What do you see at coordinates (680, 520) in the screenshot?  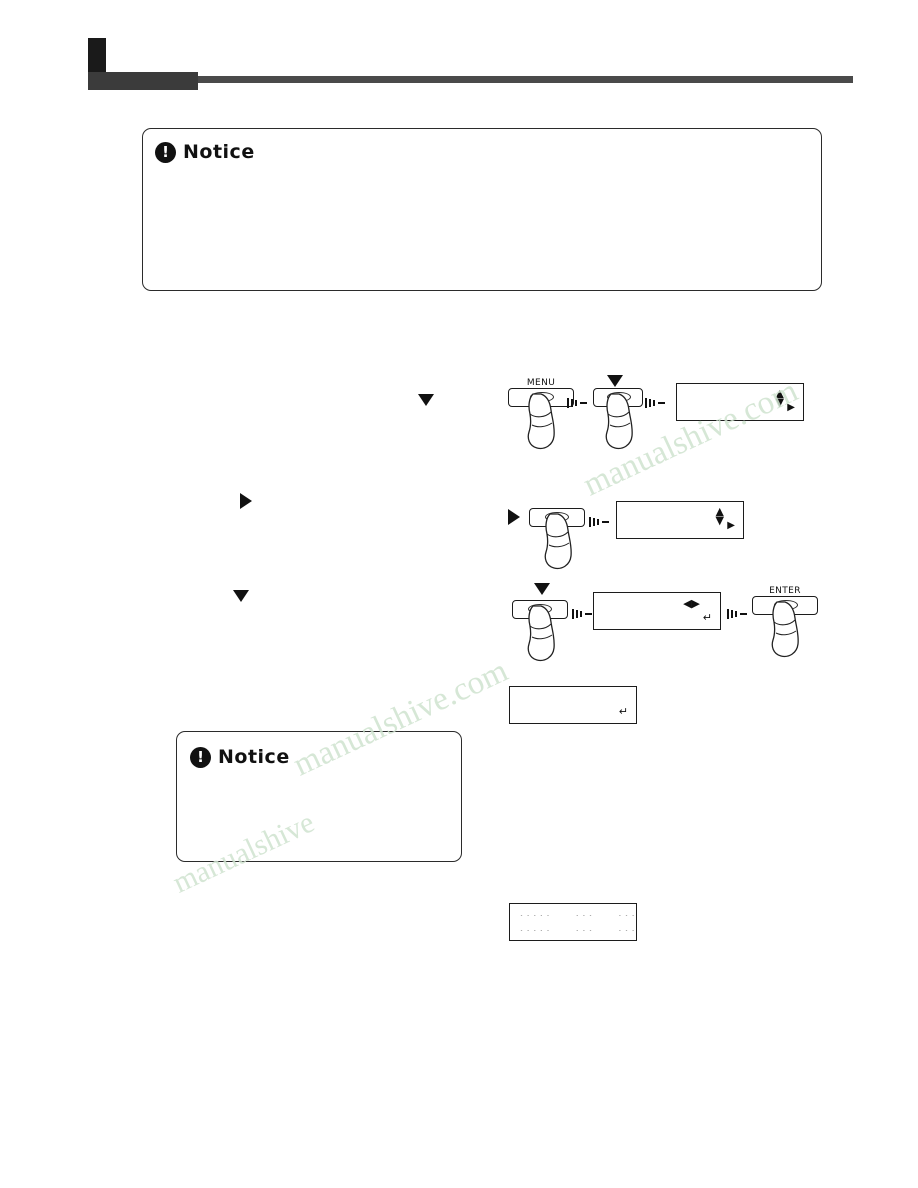 I see `lcd-display-2: ▲ ▼ ▶` at bounding box center [680, 520].